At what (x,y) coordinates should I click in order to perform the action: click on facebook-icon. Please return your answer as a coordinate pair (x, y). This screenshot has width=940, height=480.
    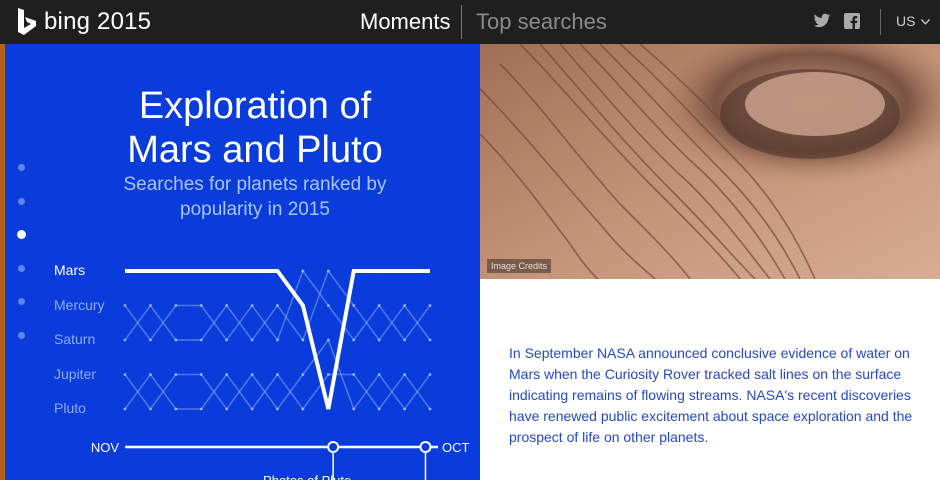
    Looking at the image, I should click on (852, 23).